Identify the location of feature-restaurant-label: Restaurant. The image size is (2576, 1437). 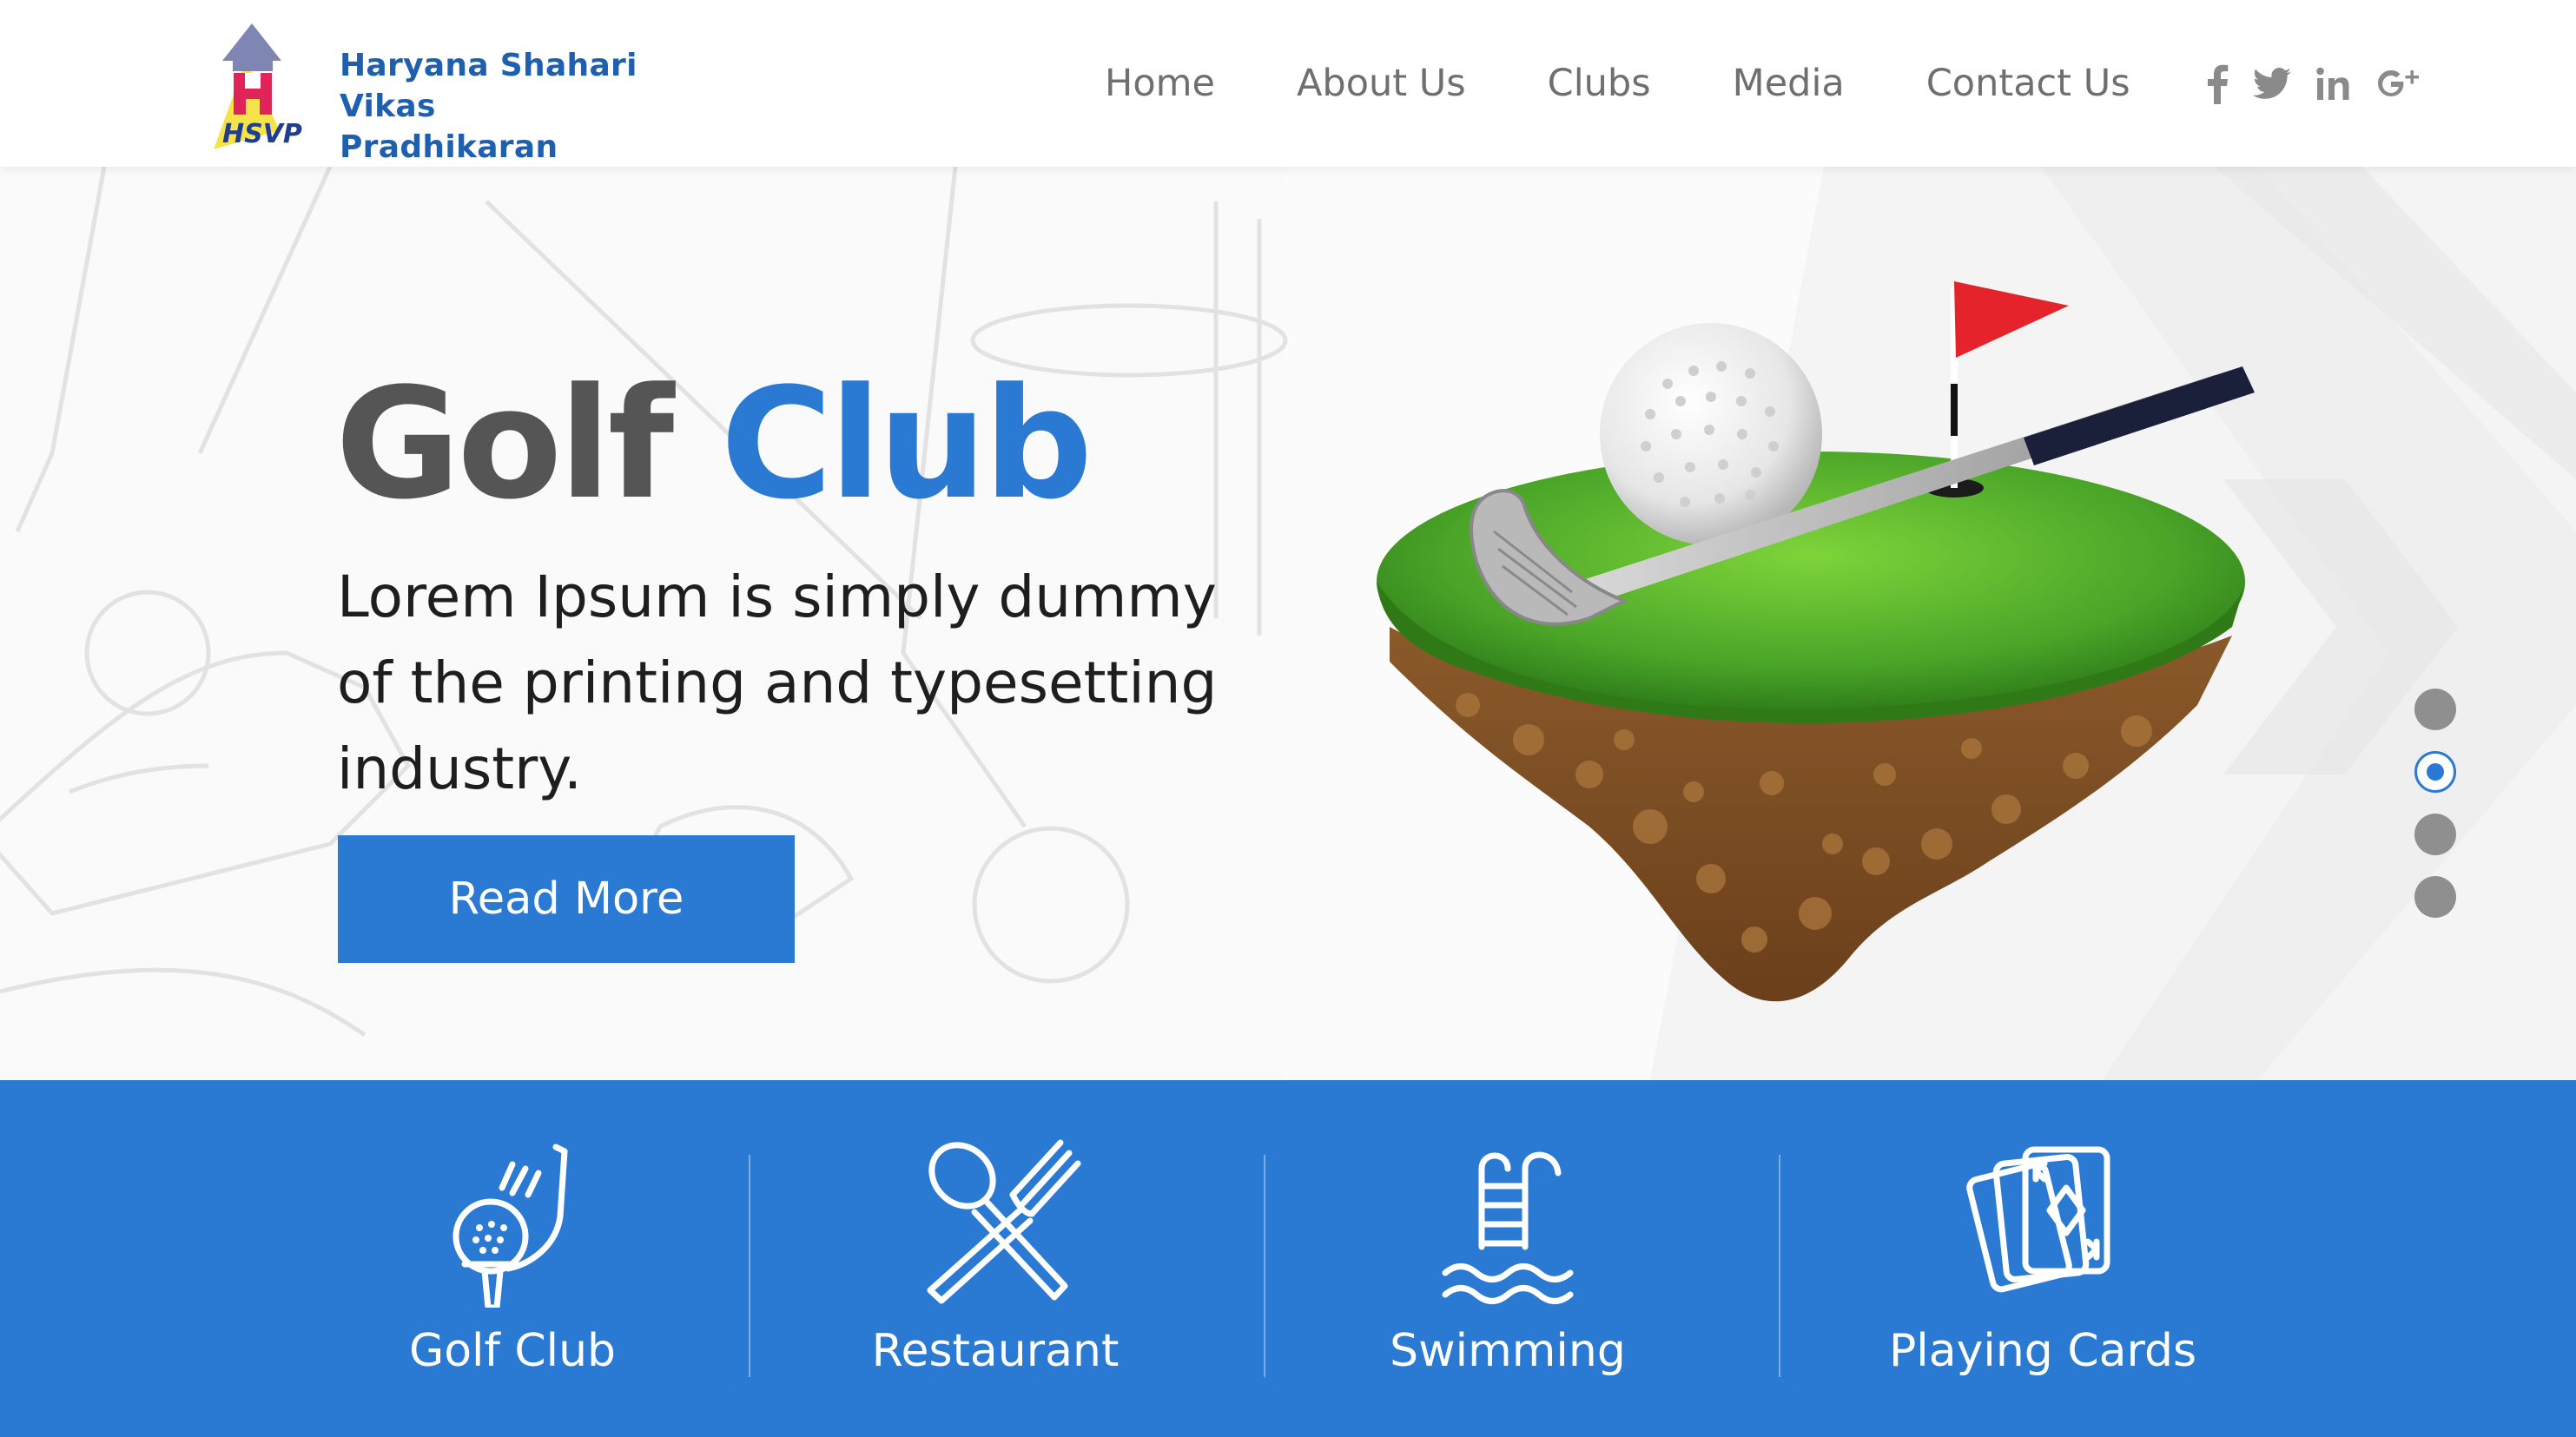
(996, 1351).